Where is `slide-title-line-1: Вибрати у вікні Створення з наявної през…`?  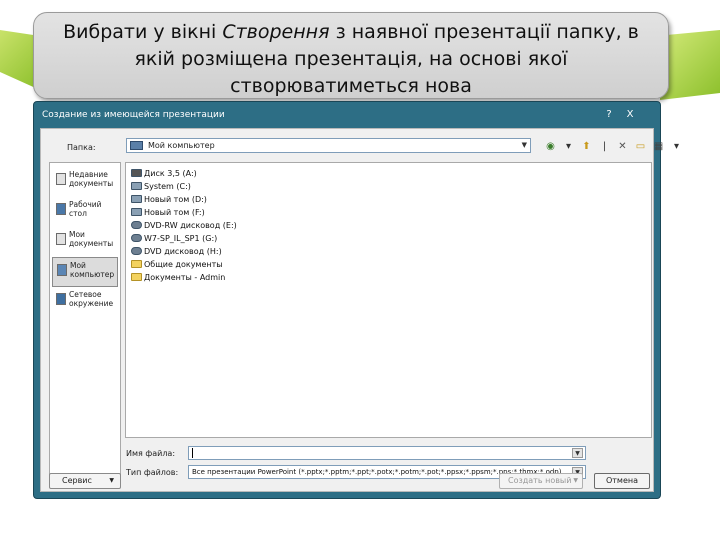 slide-title-line-1: Вибрати у вікні Створення з наявної през… is located at coordinates (351, 32).